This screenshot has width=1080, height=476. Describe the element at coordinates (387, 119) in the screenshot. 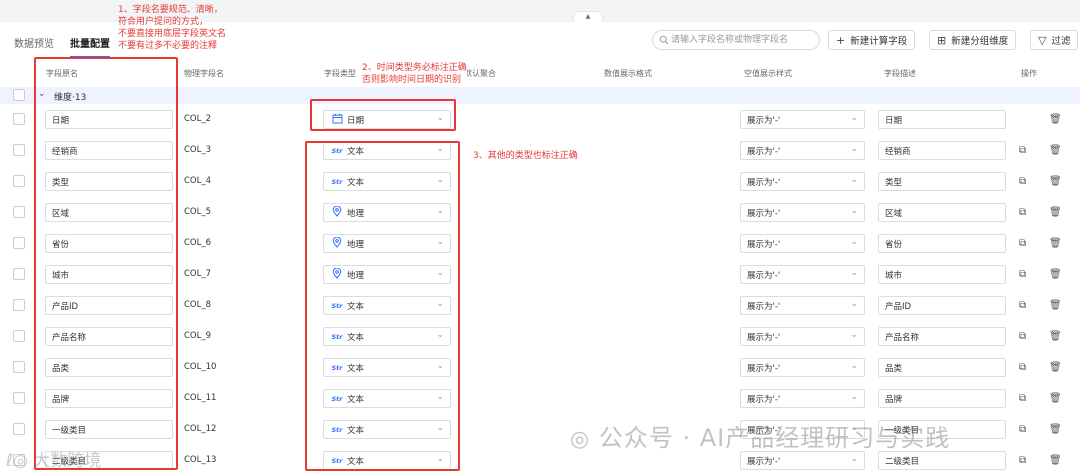

I see `field-type-select: 日期 ⌄` at that location.